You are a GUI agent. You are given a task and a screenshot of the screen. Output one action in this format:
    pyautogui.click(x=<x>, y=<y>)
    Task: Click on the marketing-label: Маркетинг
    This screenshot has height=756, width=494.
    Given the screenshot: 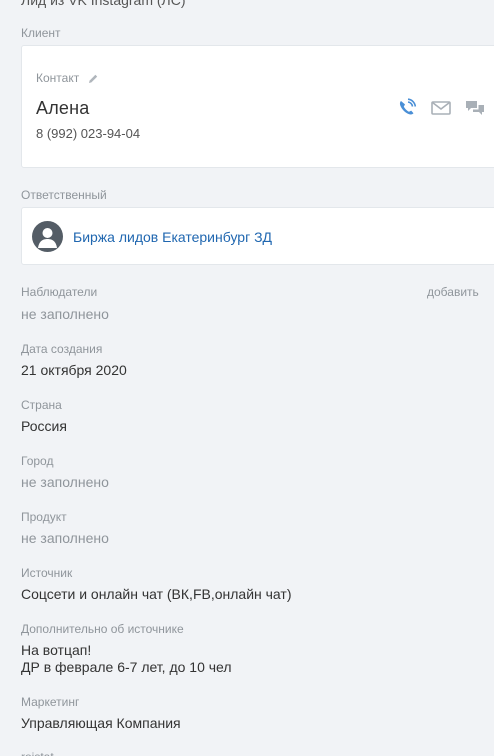 What is the action you would take?
    pyautogui.click(x=50, y=702)
    